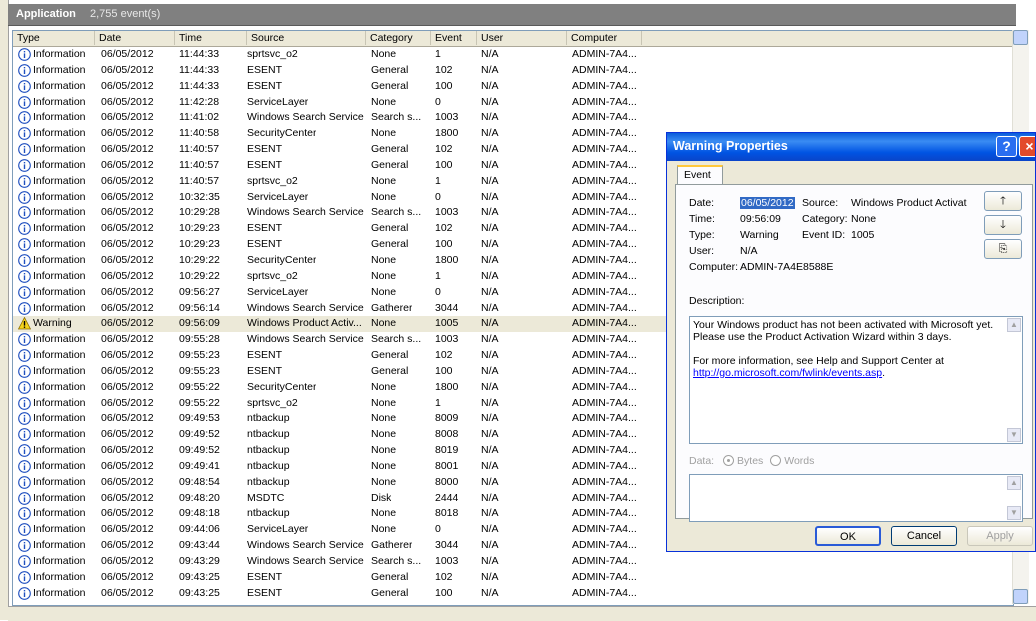 The width and height of the screenshot is (1036, 621). Describe the element at coordinates (135, 38) in the screenshot. I see `column-date: Date` at that location.